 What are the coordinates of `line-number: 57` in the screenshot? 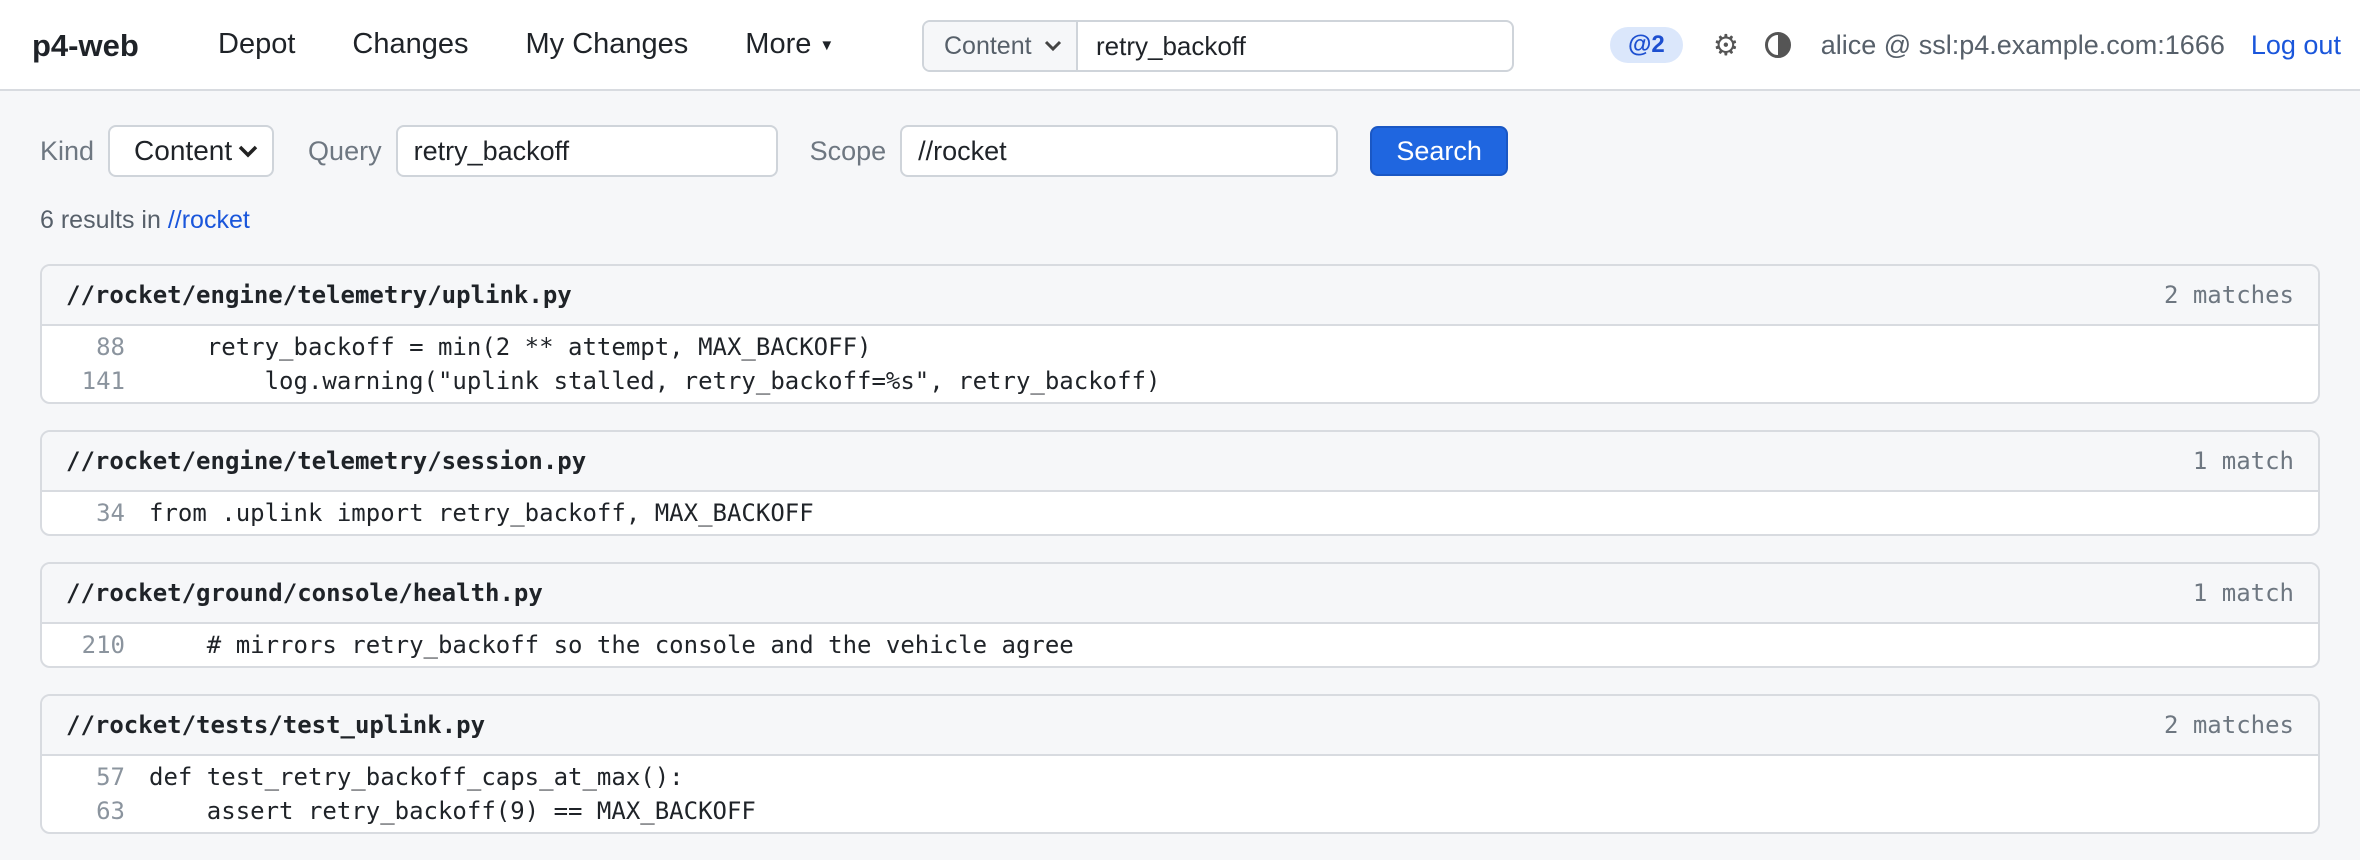 It's located at (110, 777).